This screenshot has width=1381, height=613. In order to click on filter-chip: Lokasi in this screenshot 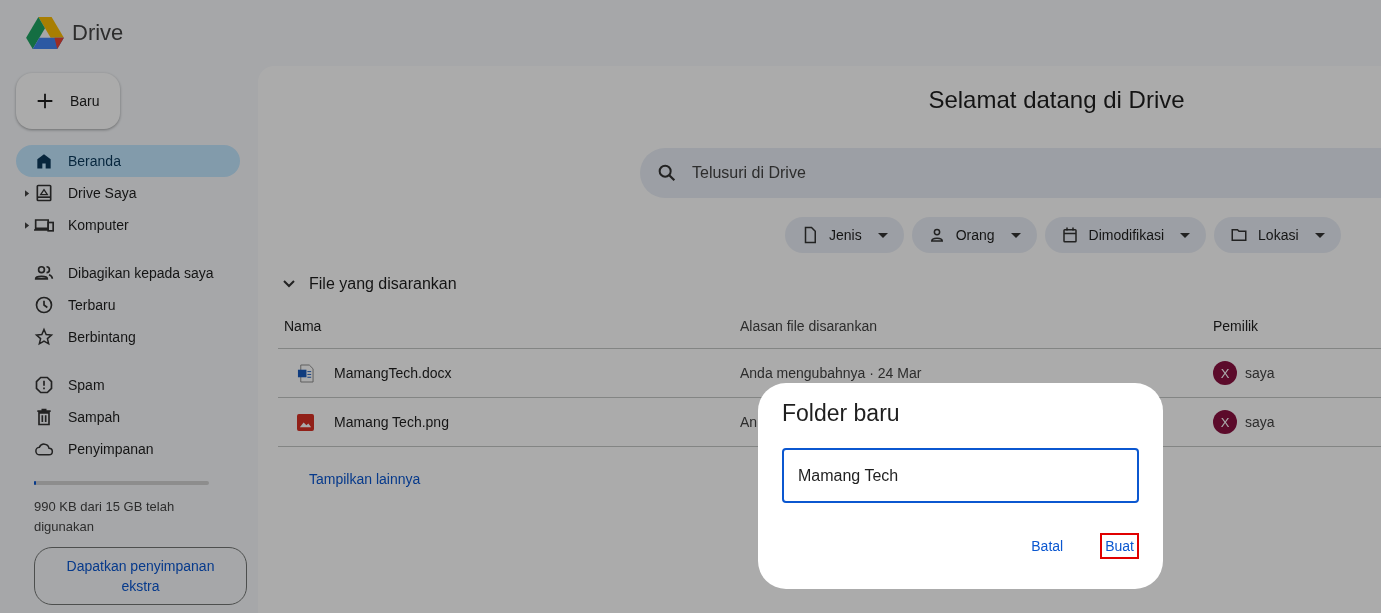, I will do `click(1277, 235)`.